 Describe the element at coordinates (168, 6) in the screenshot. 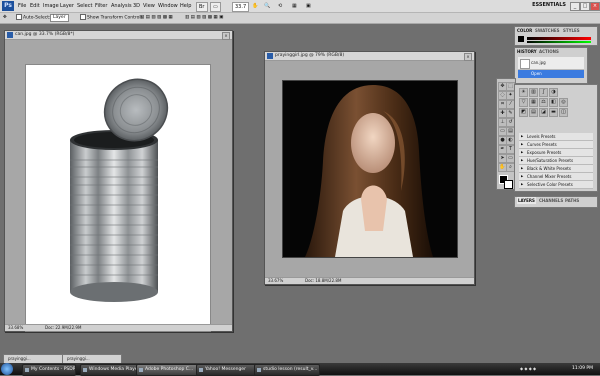

I see `menu-window: Window` at that location.